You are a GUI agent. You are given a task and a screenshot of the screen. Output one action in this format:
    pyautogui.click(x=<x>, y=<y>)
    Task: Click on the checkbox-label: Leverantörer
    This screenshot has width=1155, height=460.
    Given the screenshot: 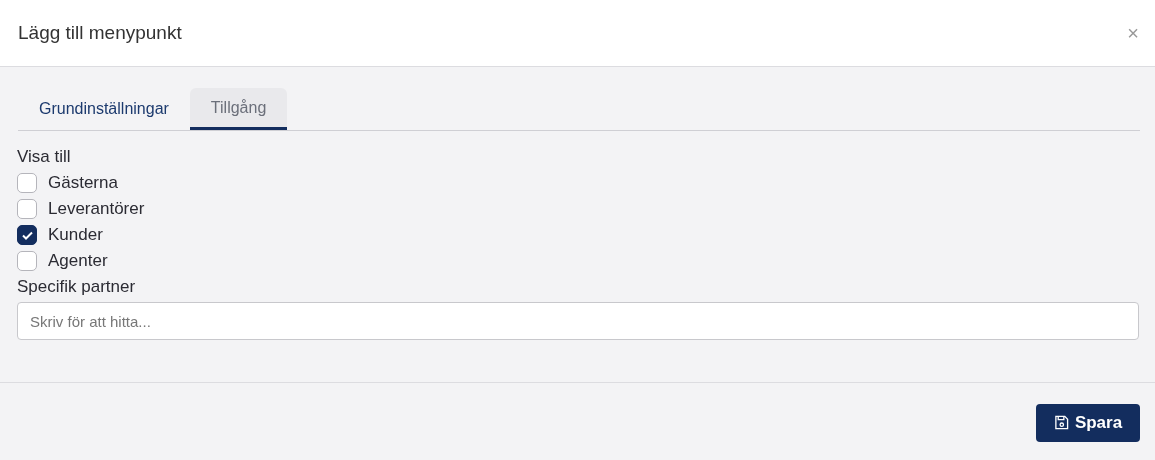 What is the action you would take?
    pyautogui.click(x=96, y=209)
    